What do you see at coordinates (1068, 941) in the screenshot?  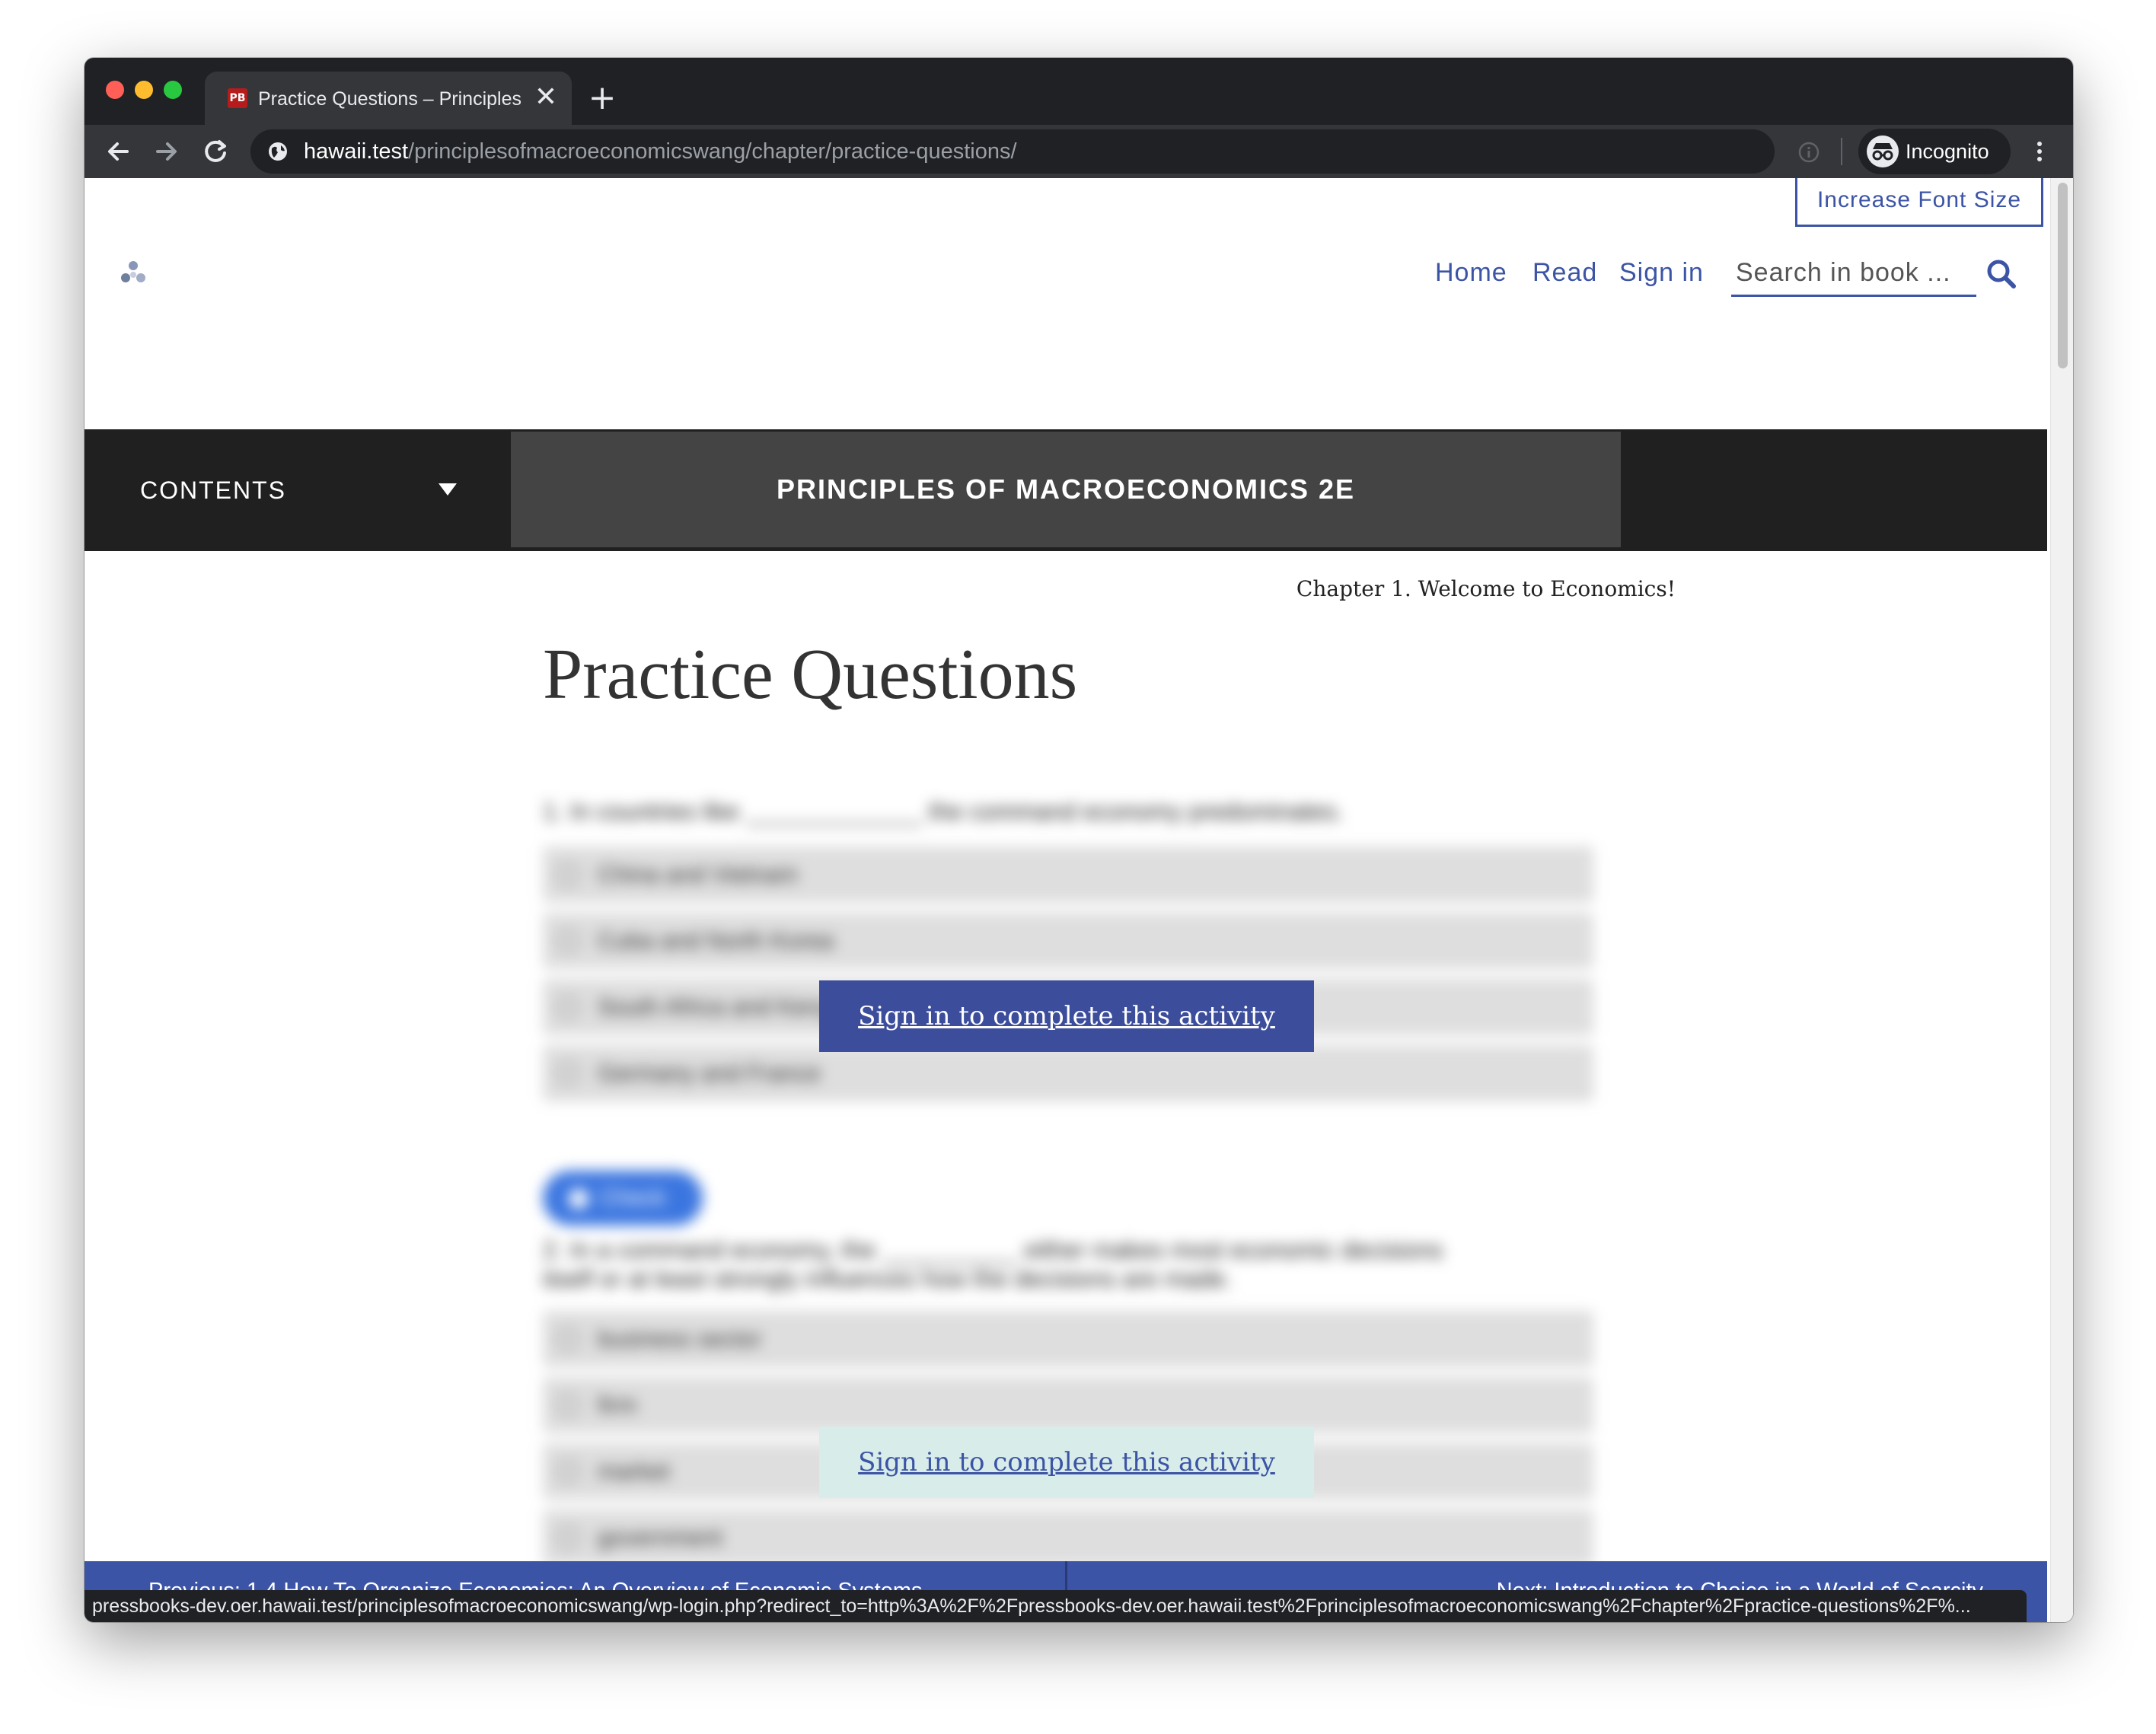 I see `question-1-option: Cuba and North Korea` at bounding box center [1068, 941].